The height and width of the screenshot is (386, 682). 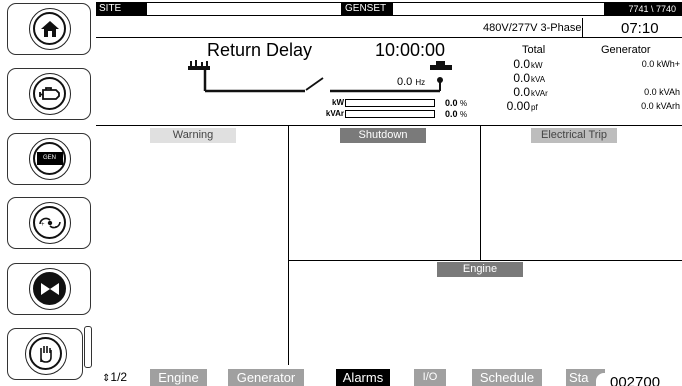 What do you see at coordinates (405, 82) in the screenshot?
I see `frequency-value: 0.0` at bounding box center [405, 82].